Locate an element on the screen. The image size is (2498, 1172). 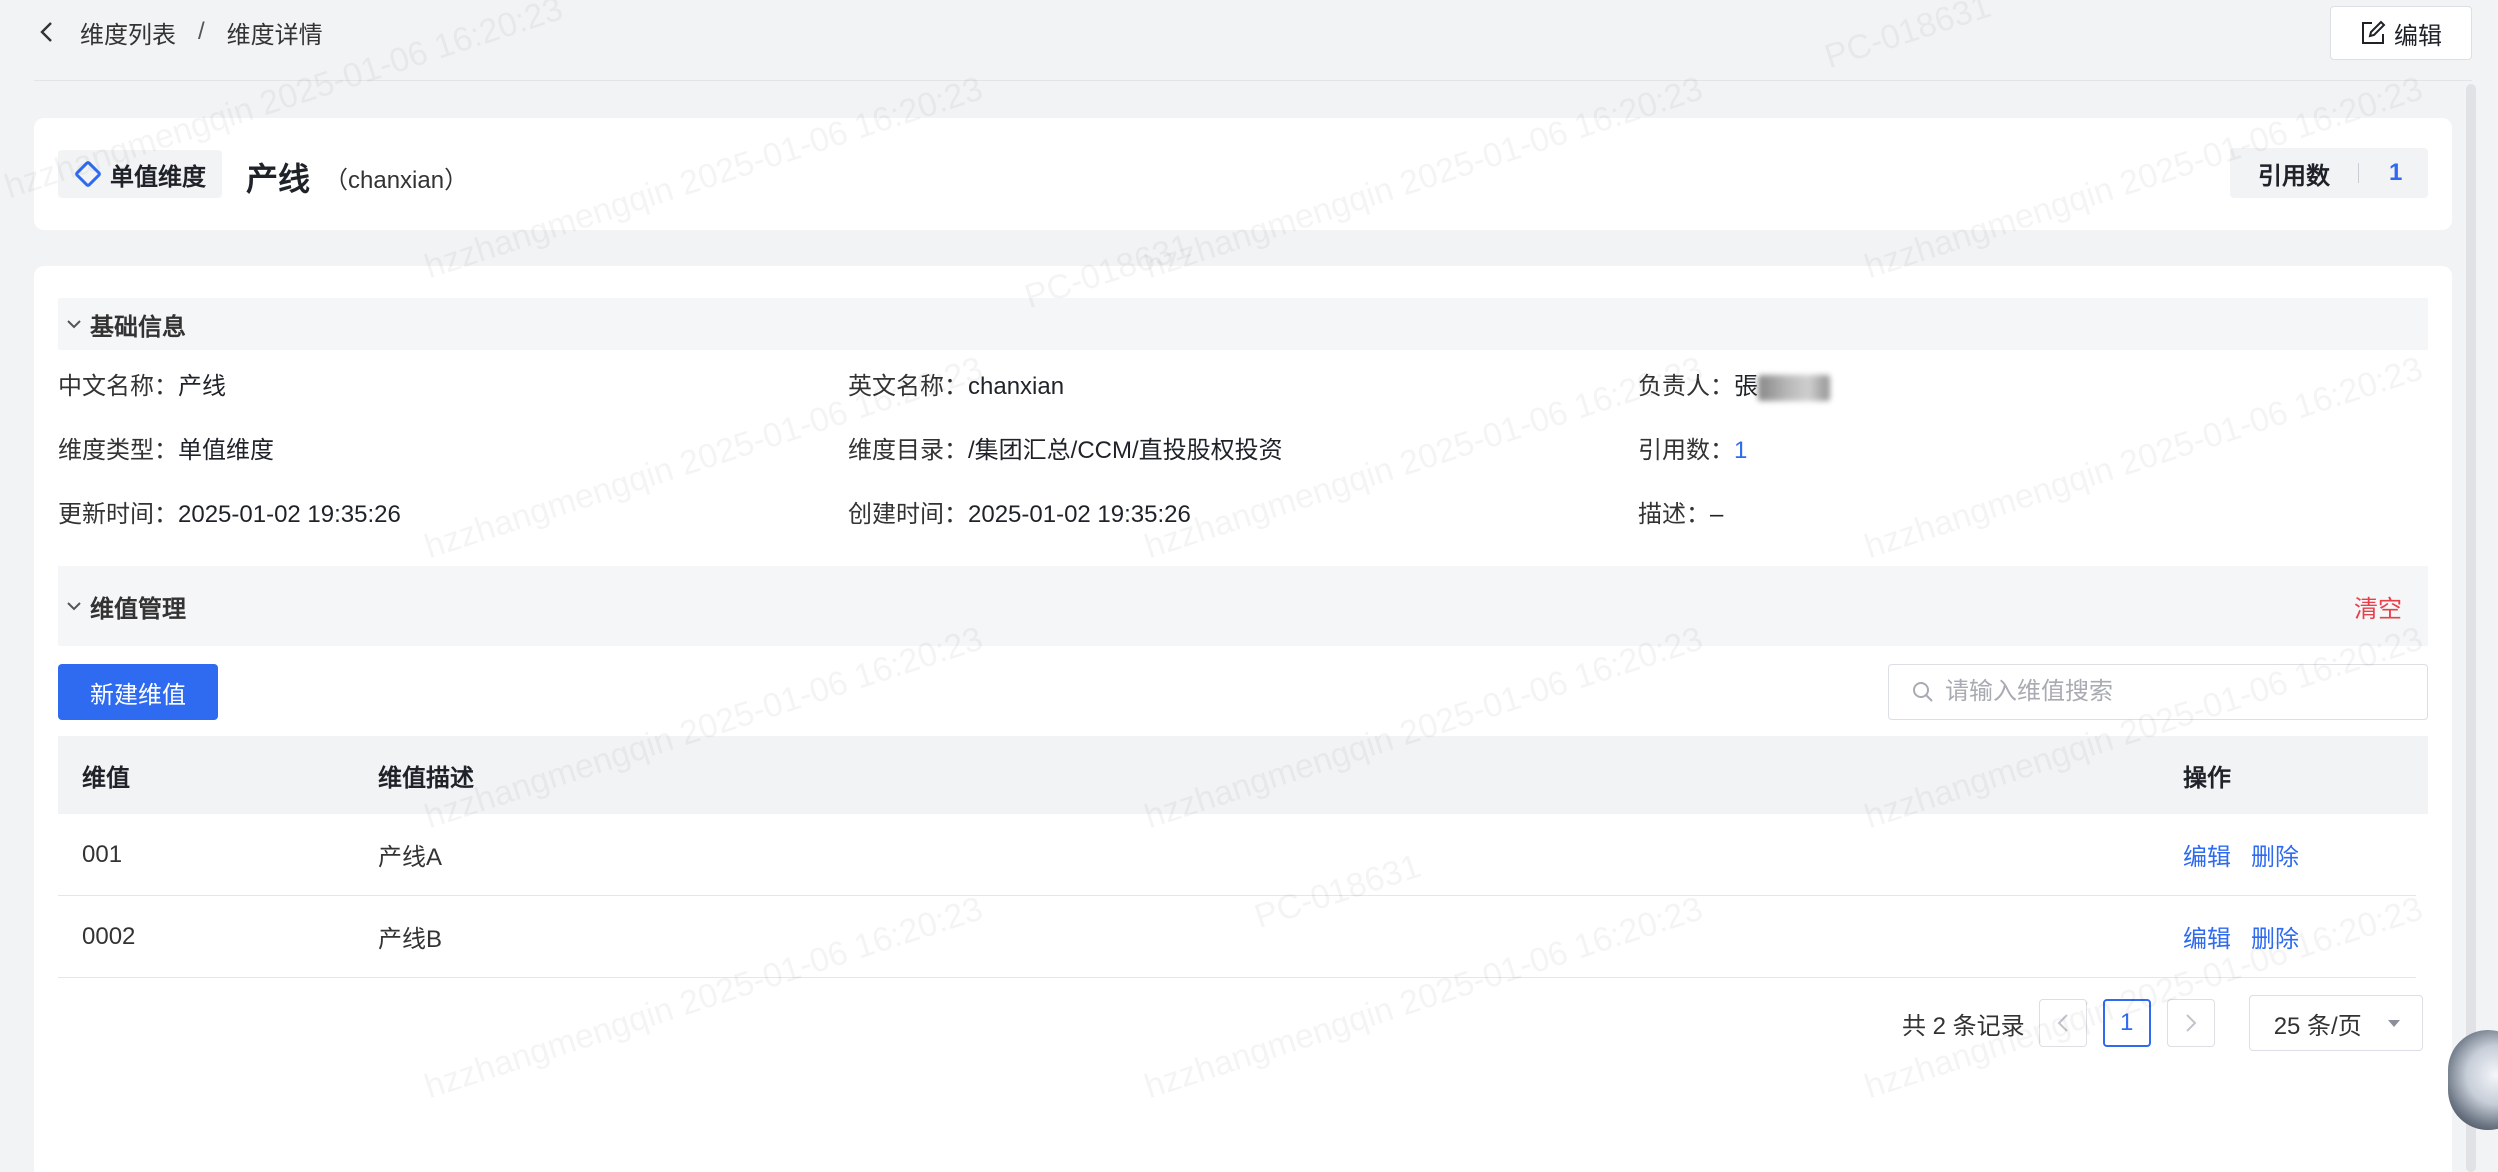
cell-value: 0002 is located at coordinates (109, 936).